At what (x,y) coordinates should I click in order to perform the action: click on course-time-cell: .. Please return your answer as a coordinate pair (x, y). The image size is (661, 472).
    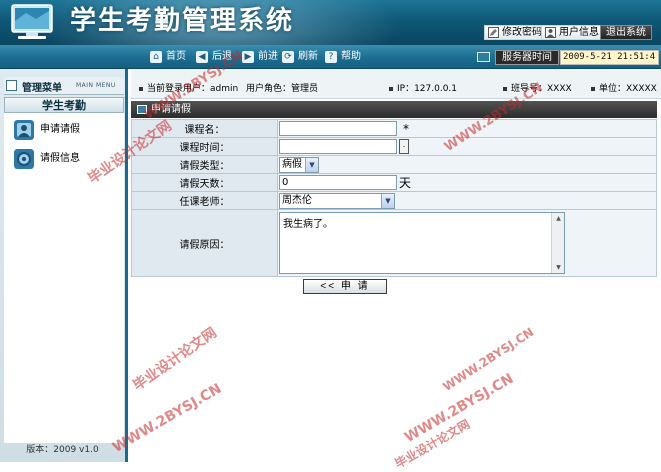
    Looking at the image, I should click on (467, 146).